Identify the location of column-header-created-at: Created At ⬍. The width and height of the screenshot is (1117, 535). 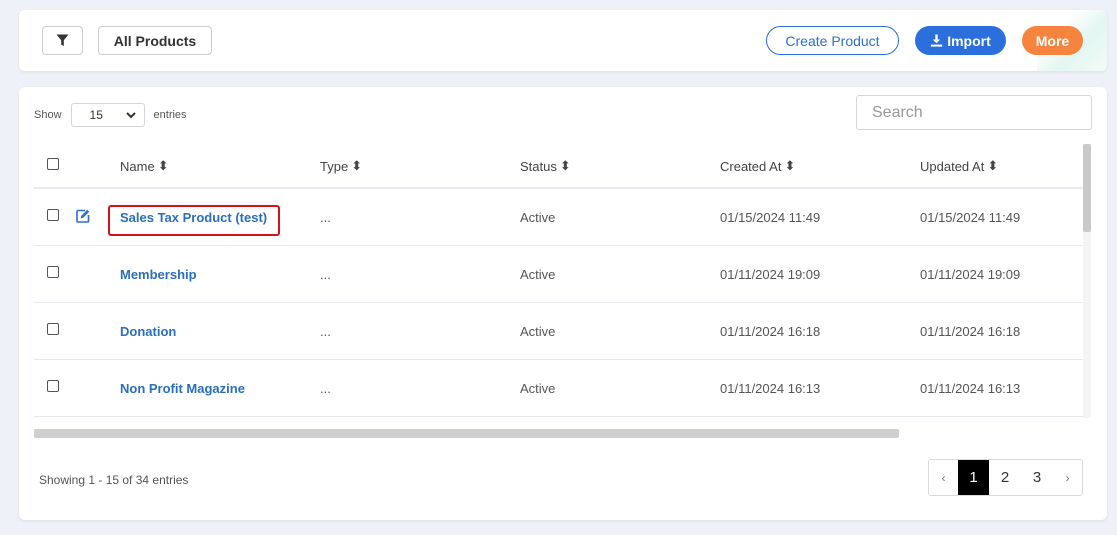
(757, 166).